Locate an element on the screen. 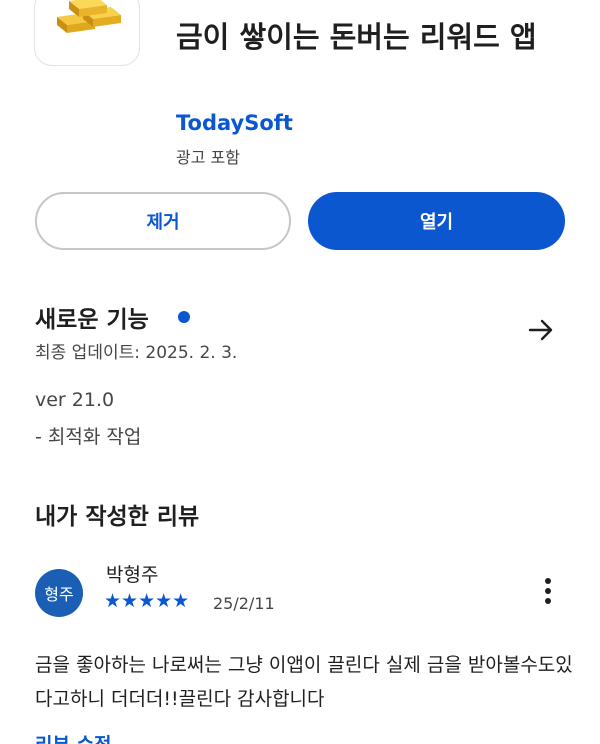 The height and width of the screenshot is (744, 600). last-updated: 최종 업데이트: 2025. 2. 3. is located at coordinates (136, 353).